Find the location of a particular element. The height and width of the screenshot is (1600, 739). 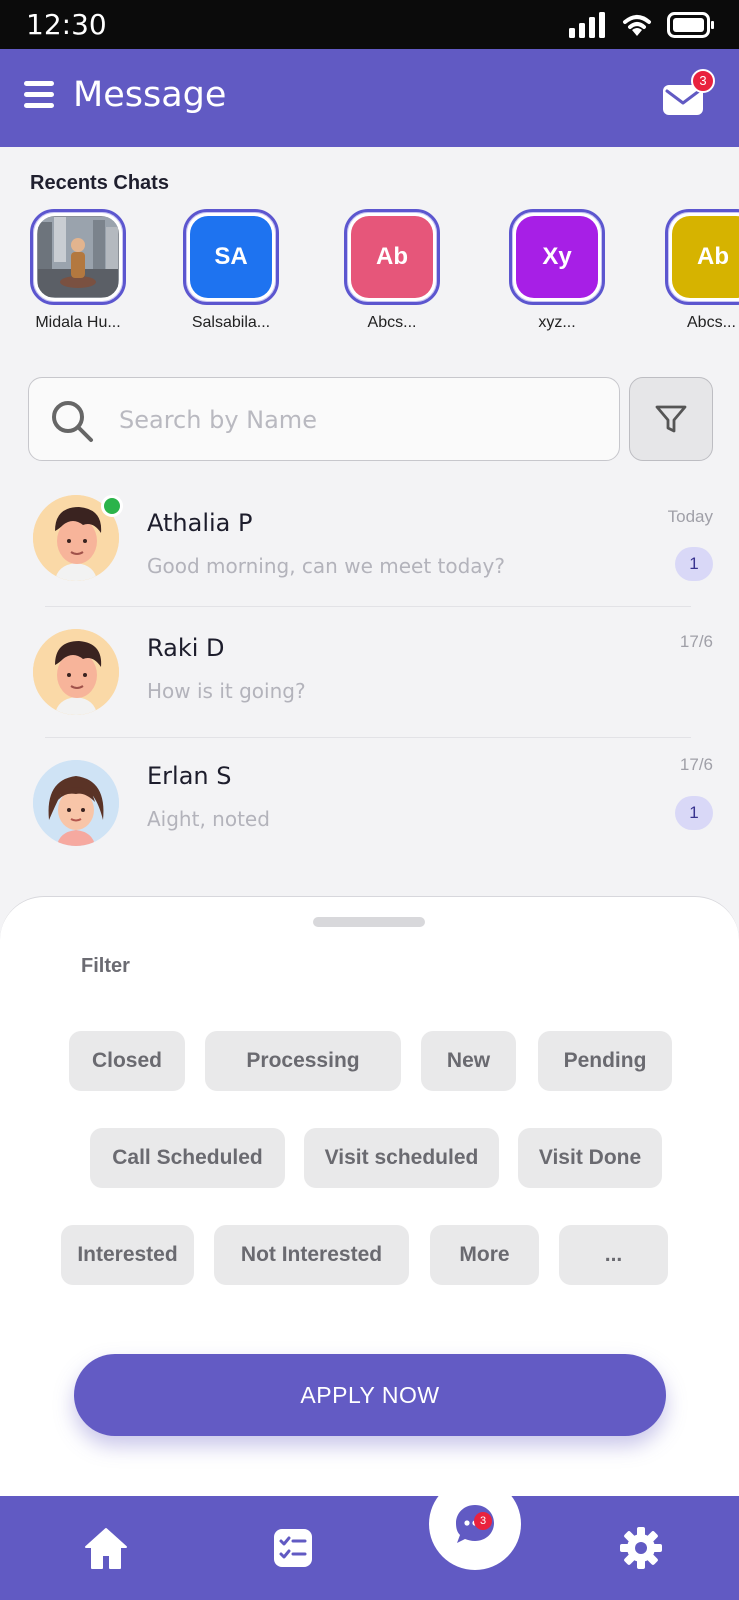

filter-button is located at coordinates (671, 419).